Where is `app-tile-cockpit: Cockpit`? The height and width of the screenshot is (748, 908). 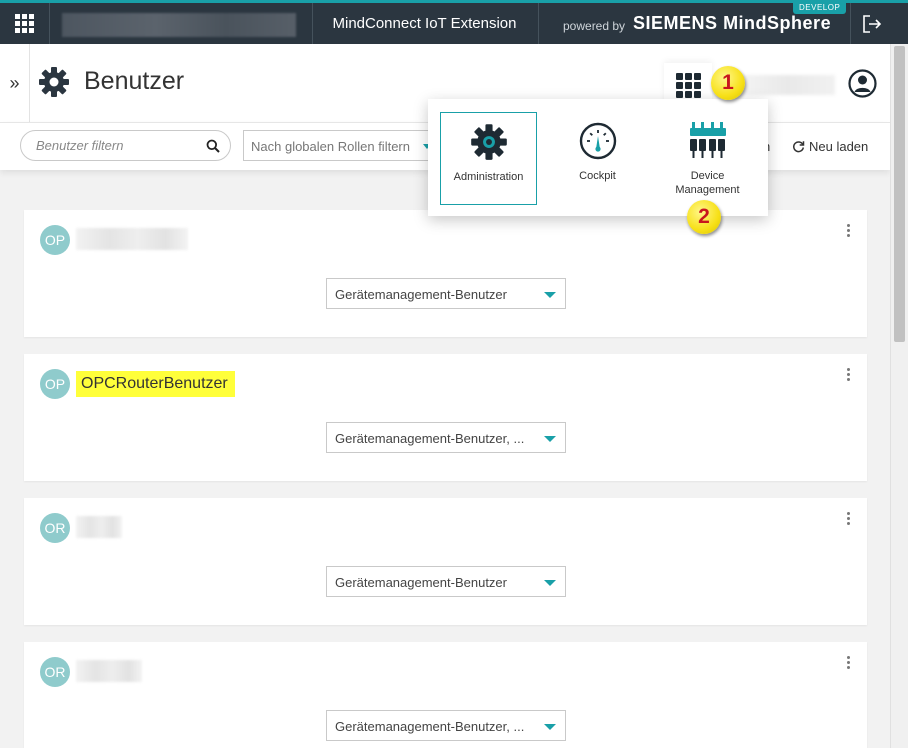 app-tile-cockpit: Cockpit is located at coordinates (597, 158).